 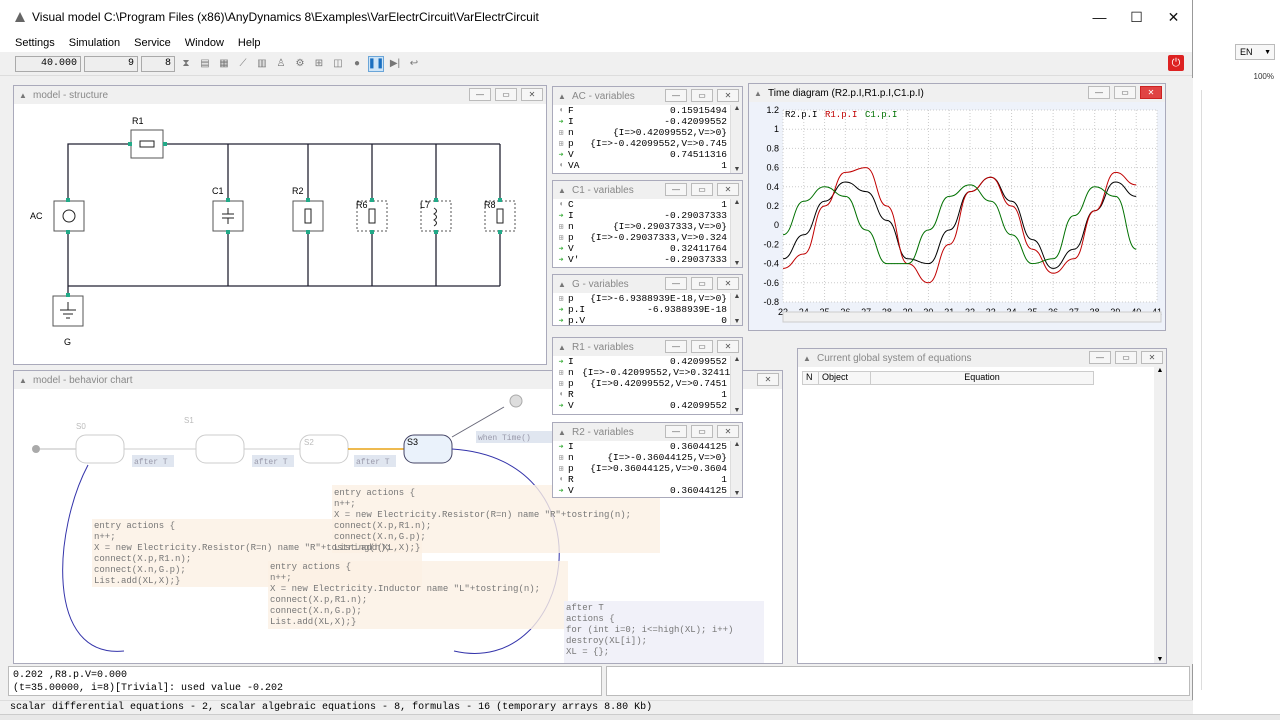 What do you see at coordinates (1173, 17) in the screenshot?
I see `close-button: ✕` at bounding box center [1173, 17].